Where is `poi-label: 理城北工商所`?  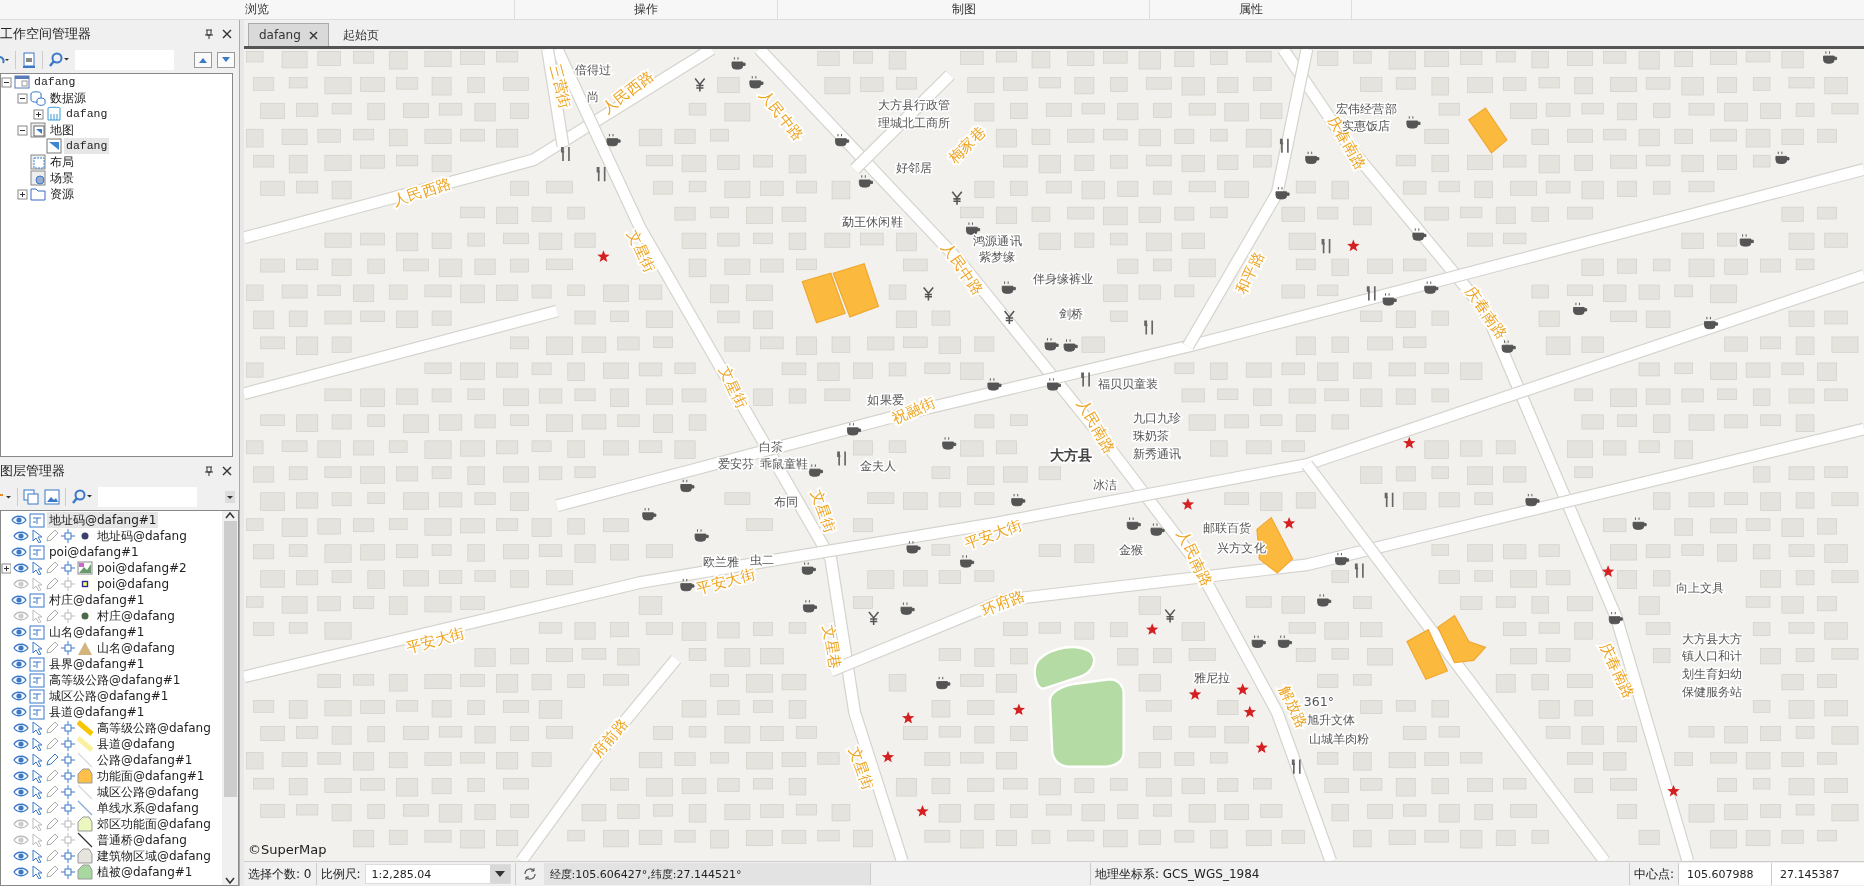
poi-label: 理城北工商所 is located at coordinates (914, 122).